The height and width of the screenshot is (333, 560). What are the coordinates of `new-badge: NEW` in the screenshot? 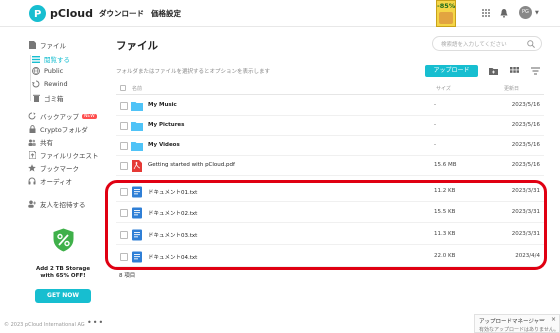 It's located at (89, 116).